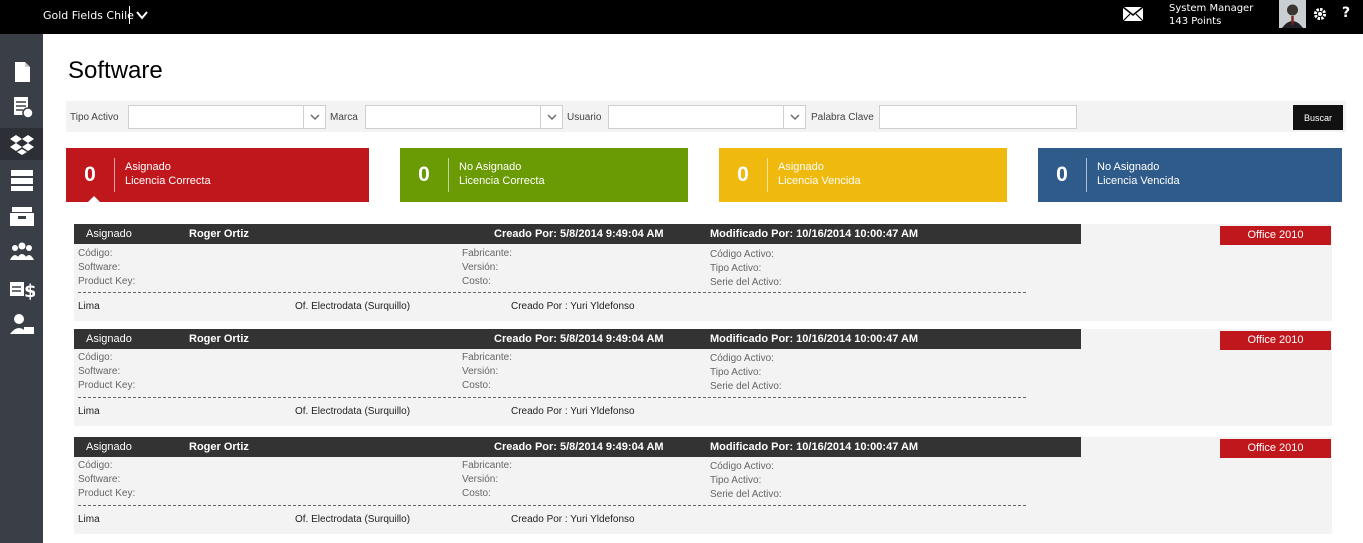  I want to click on tile-no-asignado-correcta: 0 No Asignado Licencia Correcta, so click(544, 175).